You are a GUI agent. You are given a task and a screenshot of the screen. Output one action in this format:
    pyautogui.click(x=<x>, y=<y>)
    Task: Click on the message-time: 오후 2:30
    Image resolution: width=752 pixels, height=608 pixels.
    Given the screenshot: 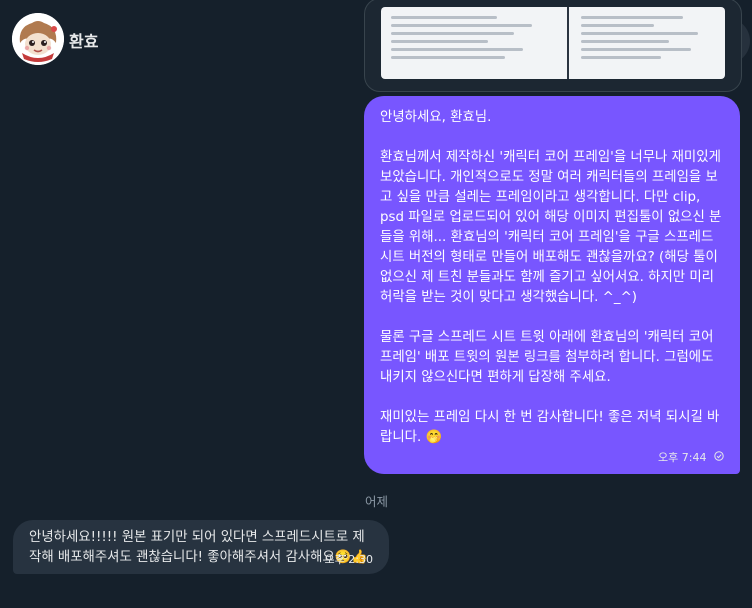 What is the action you would take?
    pyautogui.click(x=348, y=559)
    